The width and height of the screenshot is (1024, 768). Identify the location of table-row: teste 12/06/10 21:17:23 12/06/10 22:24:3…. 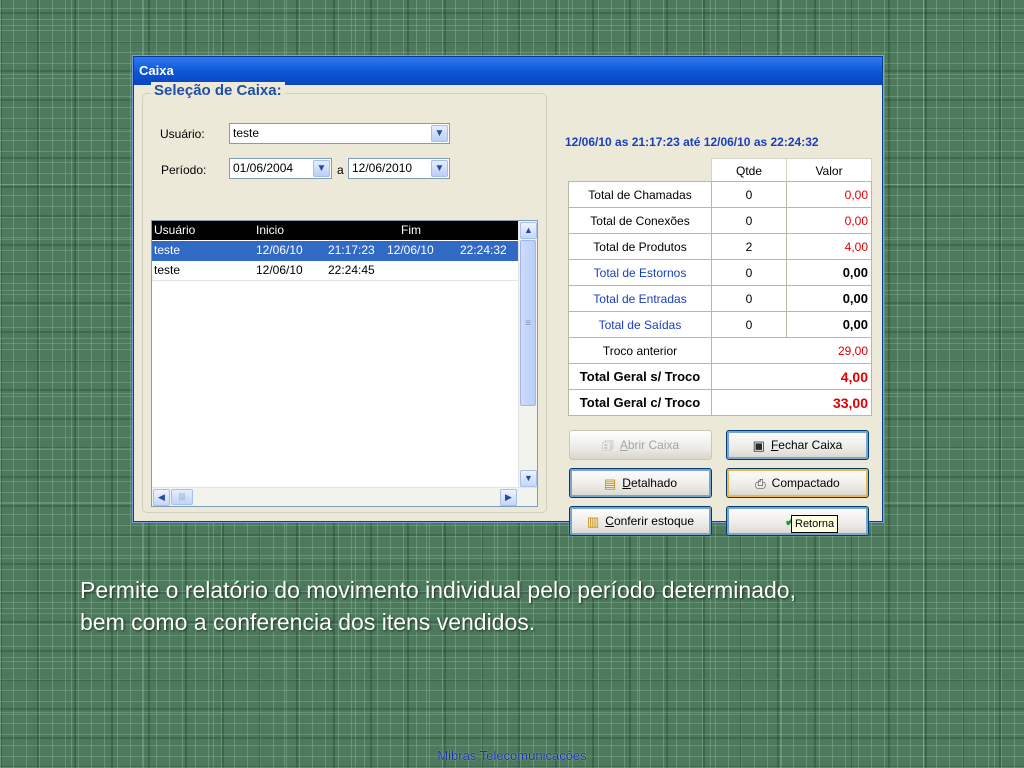
(335, 251).